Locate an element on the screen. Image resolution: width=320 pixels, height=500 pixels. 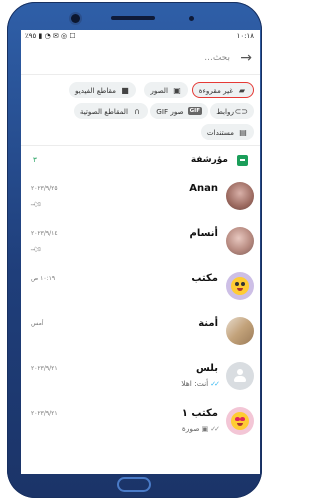
chat-name: أنسام is located at coordinates (203, 233).